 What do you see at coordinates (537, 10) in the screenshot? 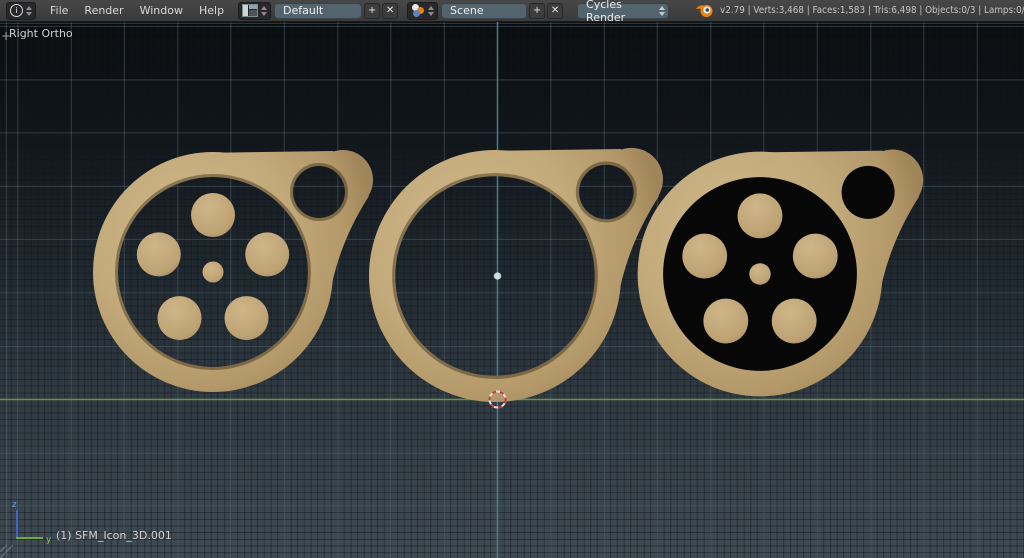
I see `add-scene-button: +` at bounding box center [537, 10].